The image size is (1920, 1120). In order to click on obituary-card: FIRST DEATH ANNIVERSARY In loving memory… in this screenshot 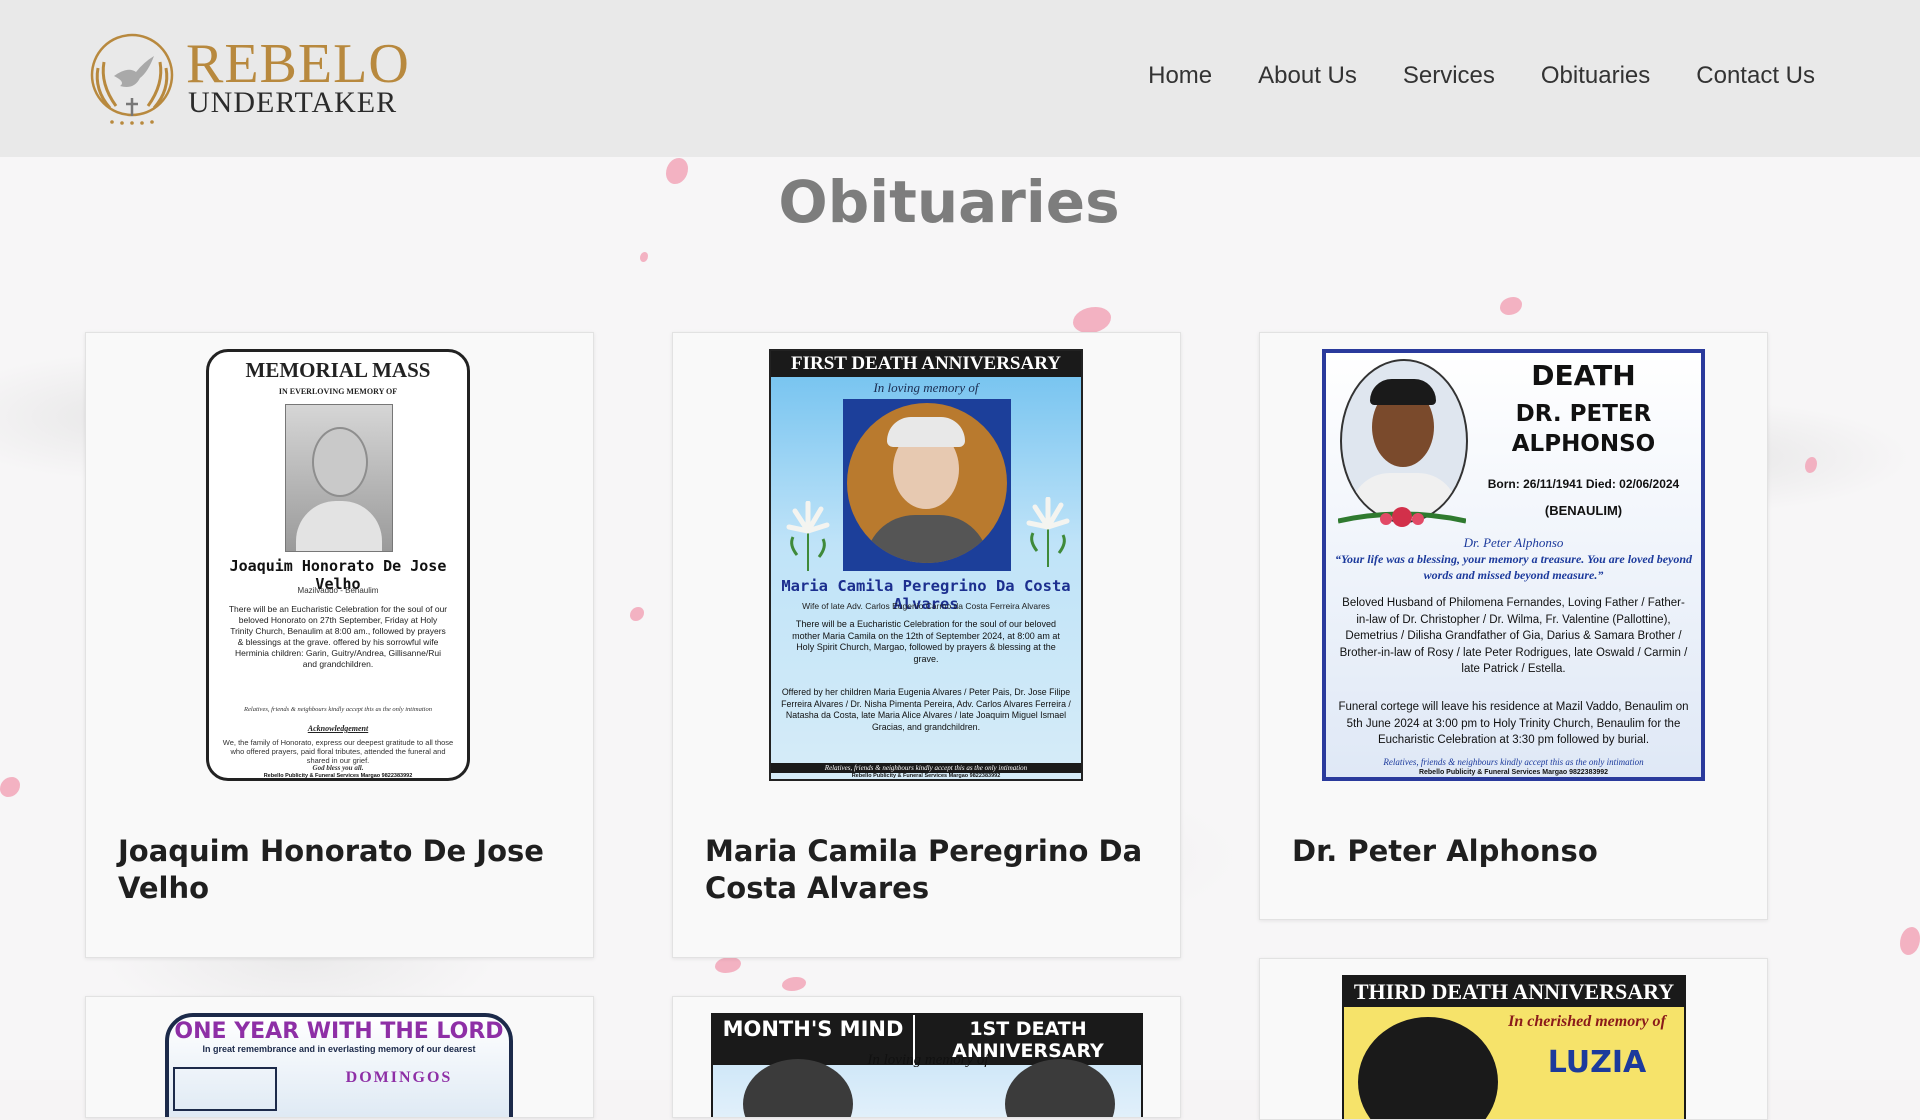, I will do `click(926, 645)`.